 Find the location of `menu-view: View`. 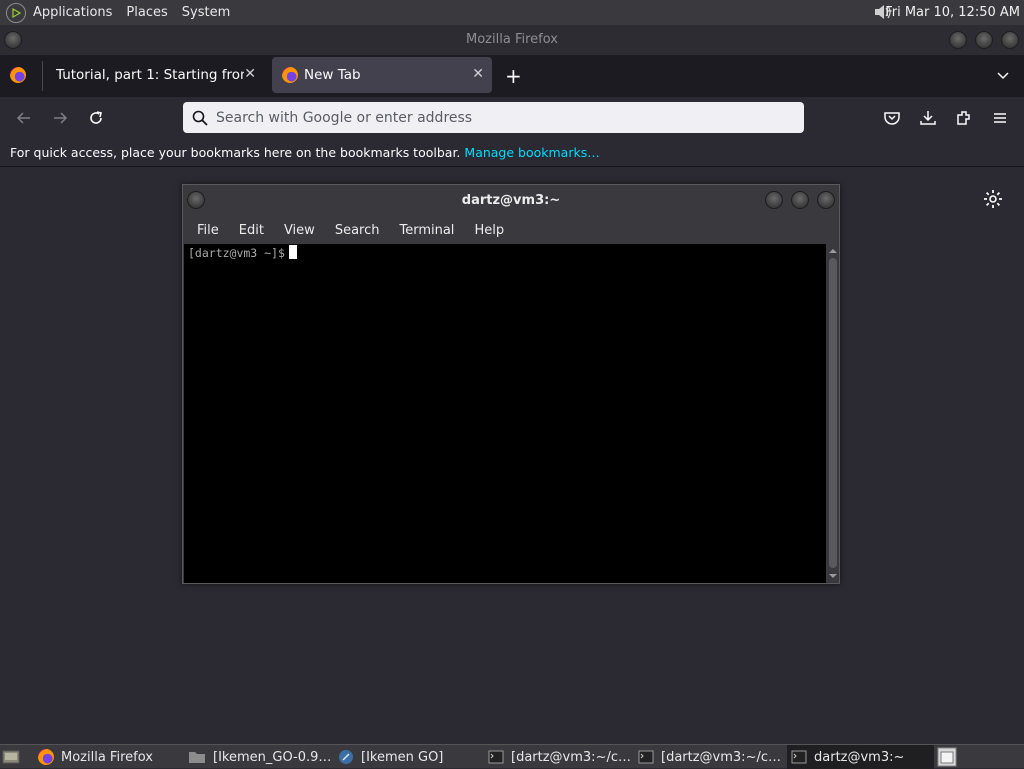

menu-view: View is located at coordinates (299, 230).